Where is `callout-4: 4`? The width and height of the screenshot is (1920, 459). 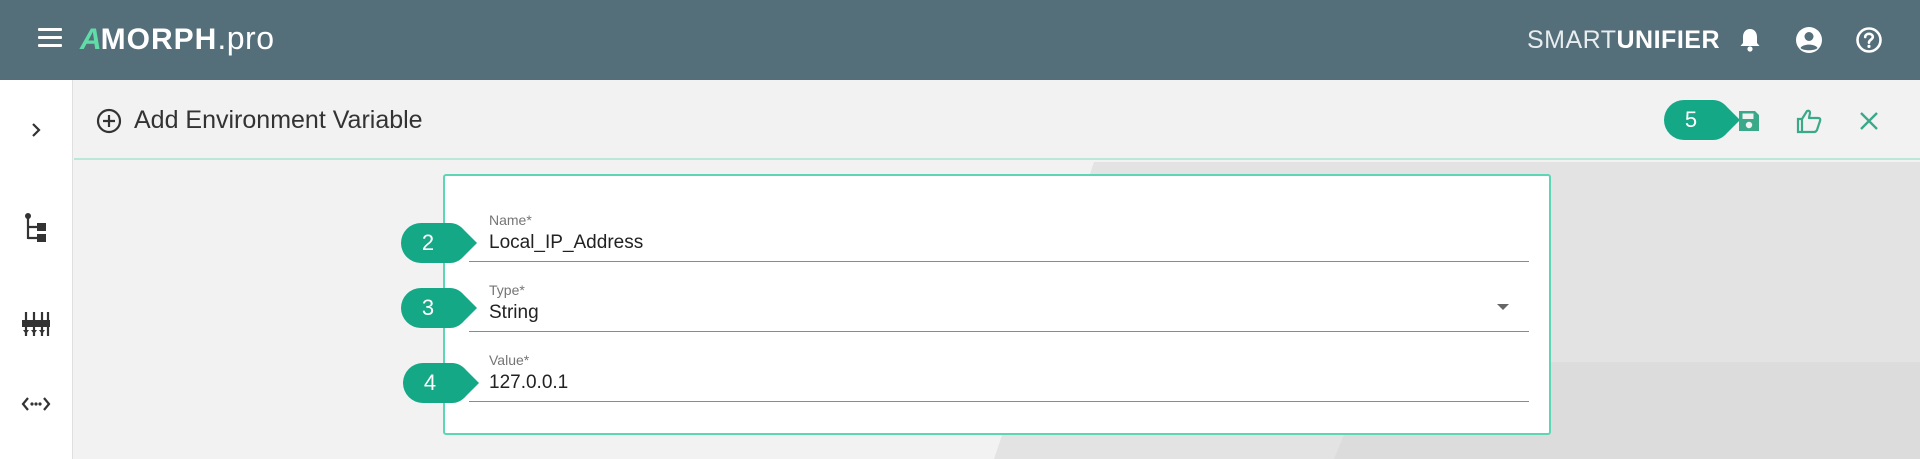
callout-4: 4 is located at coordinates (441, 383).